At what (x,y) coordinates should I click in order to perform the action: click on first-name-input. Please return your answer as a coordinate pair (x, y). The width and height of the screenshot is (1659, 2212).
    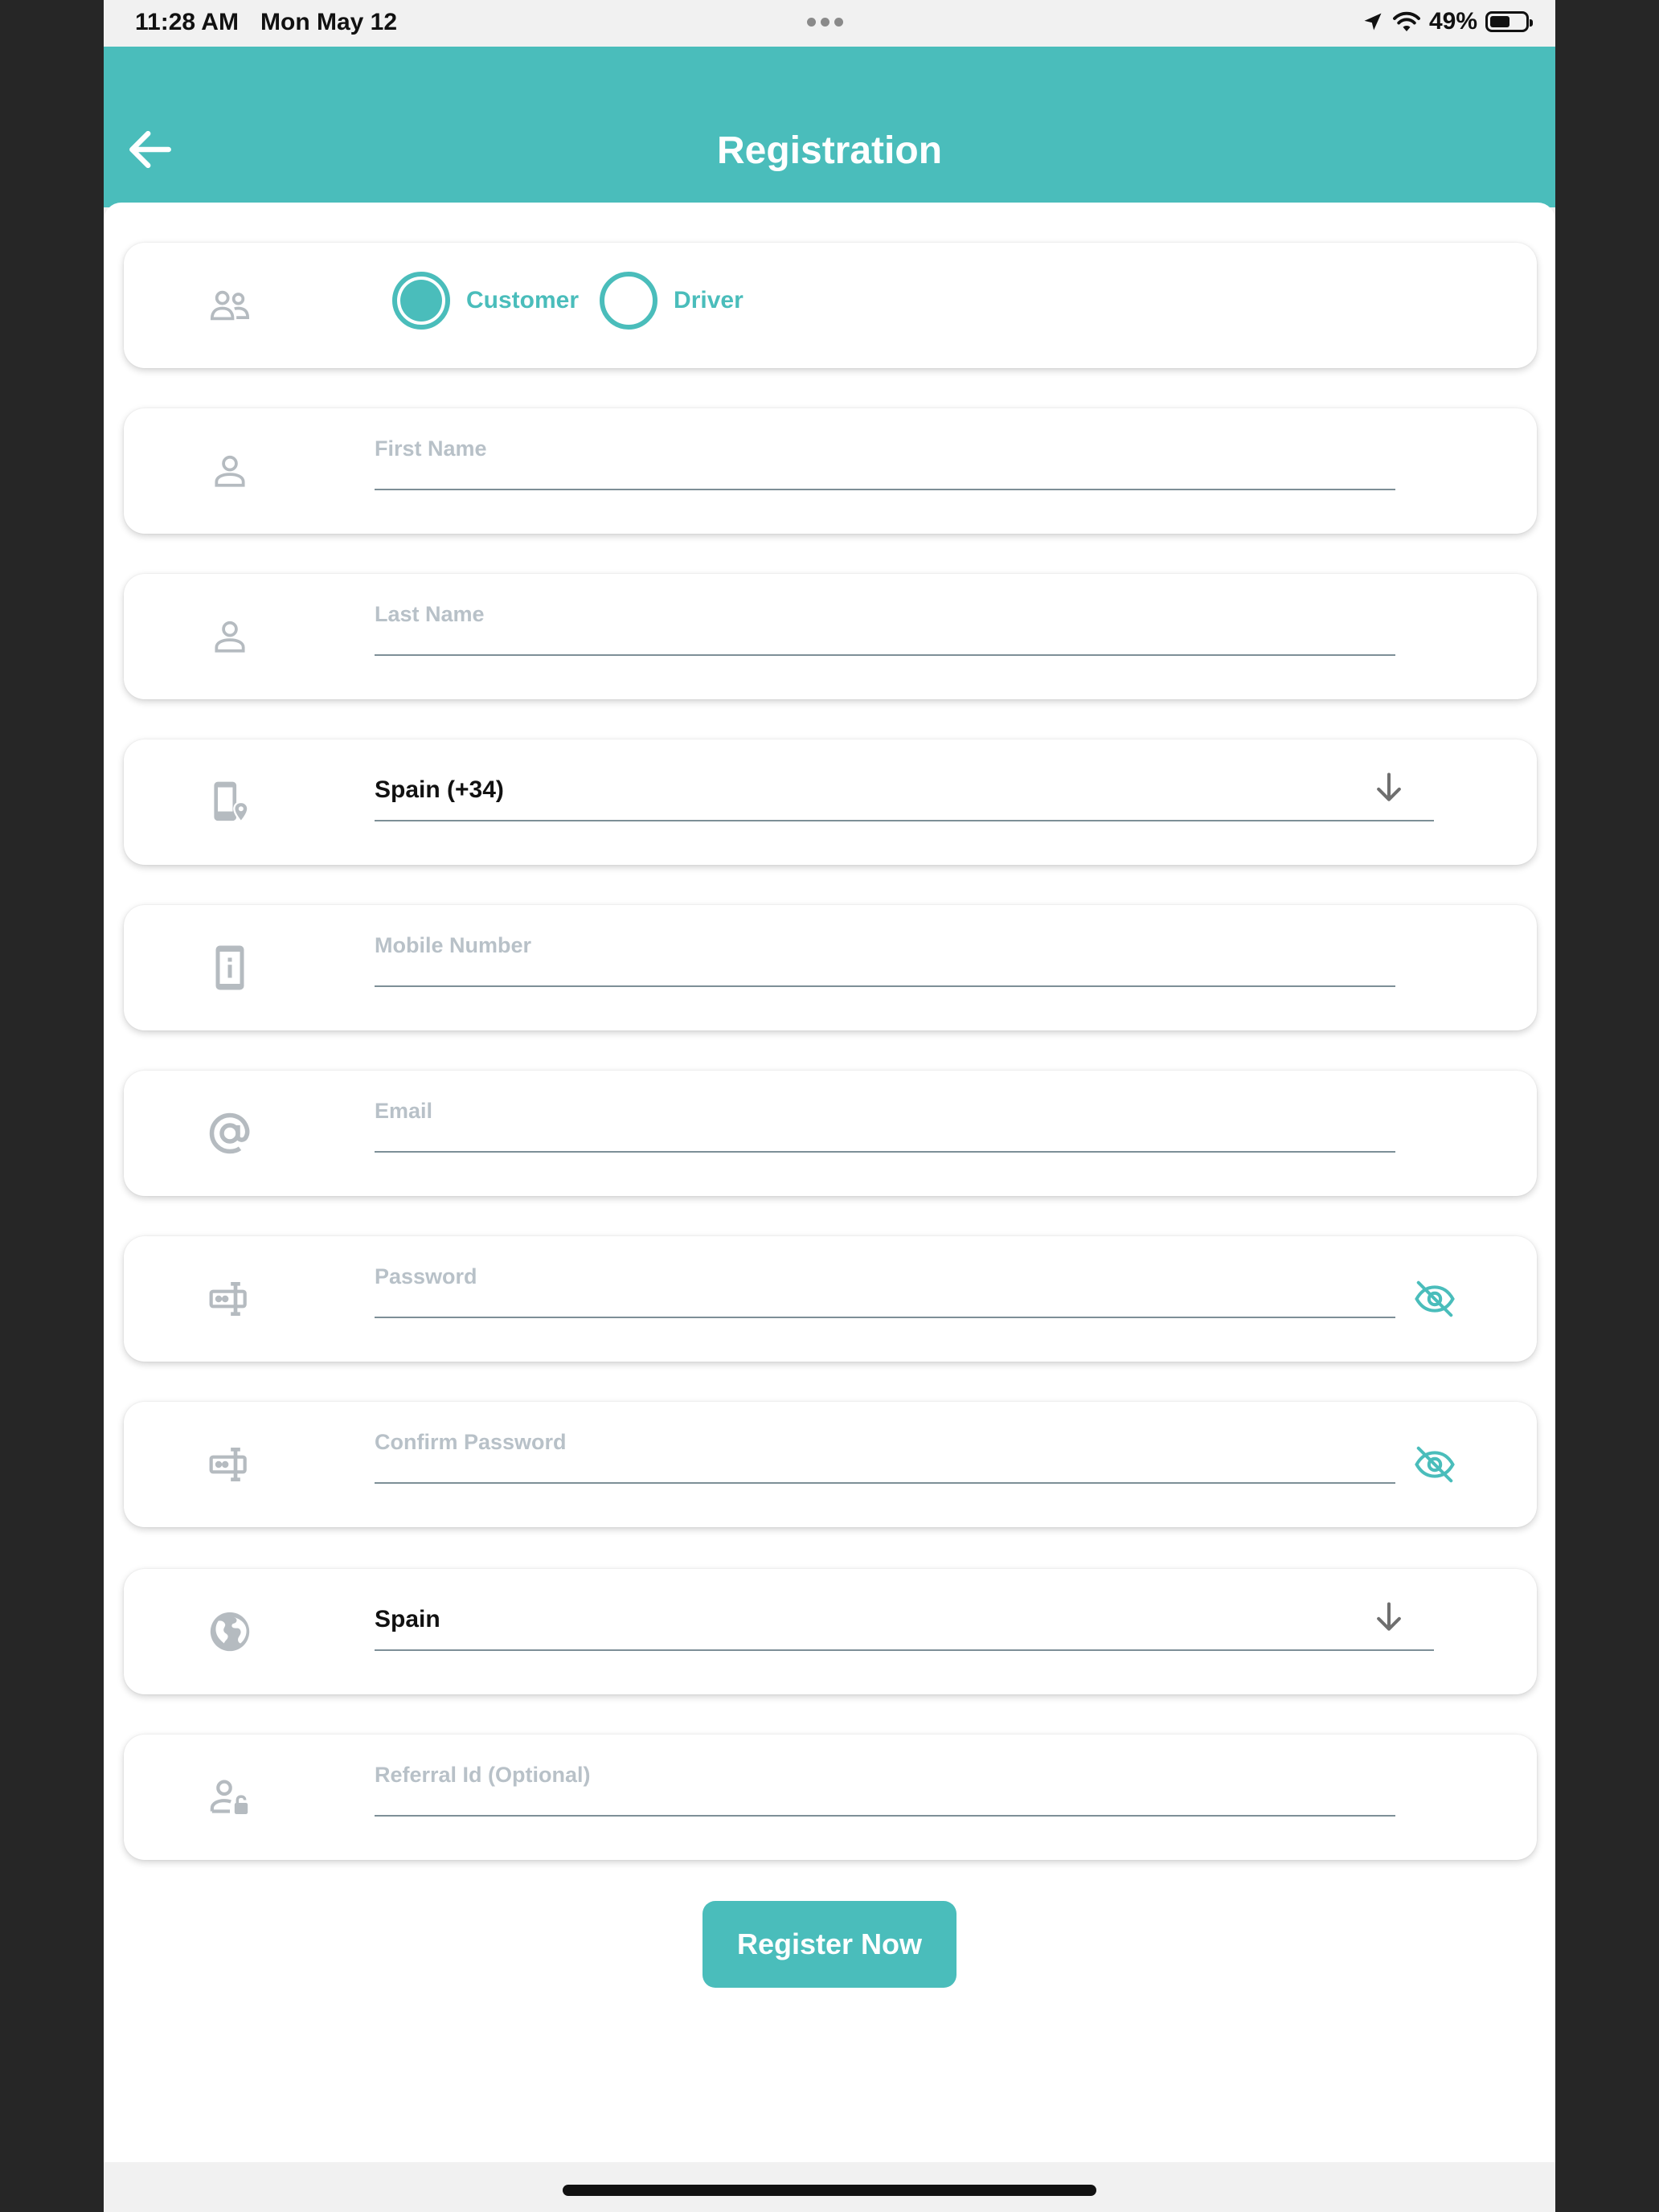
    Looking at the image, I should click on (885, 460).